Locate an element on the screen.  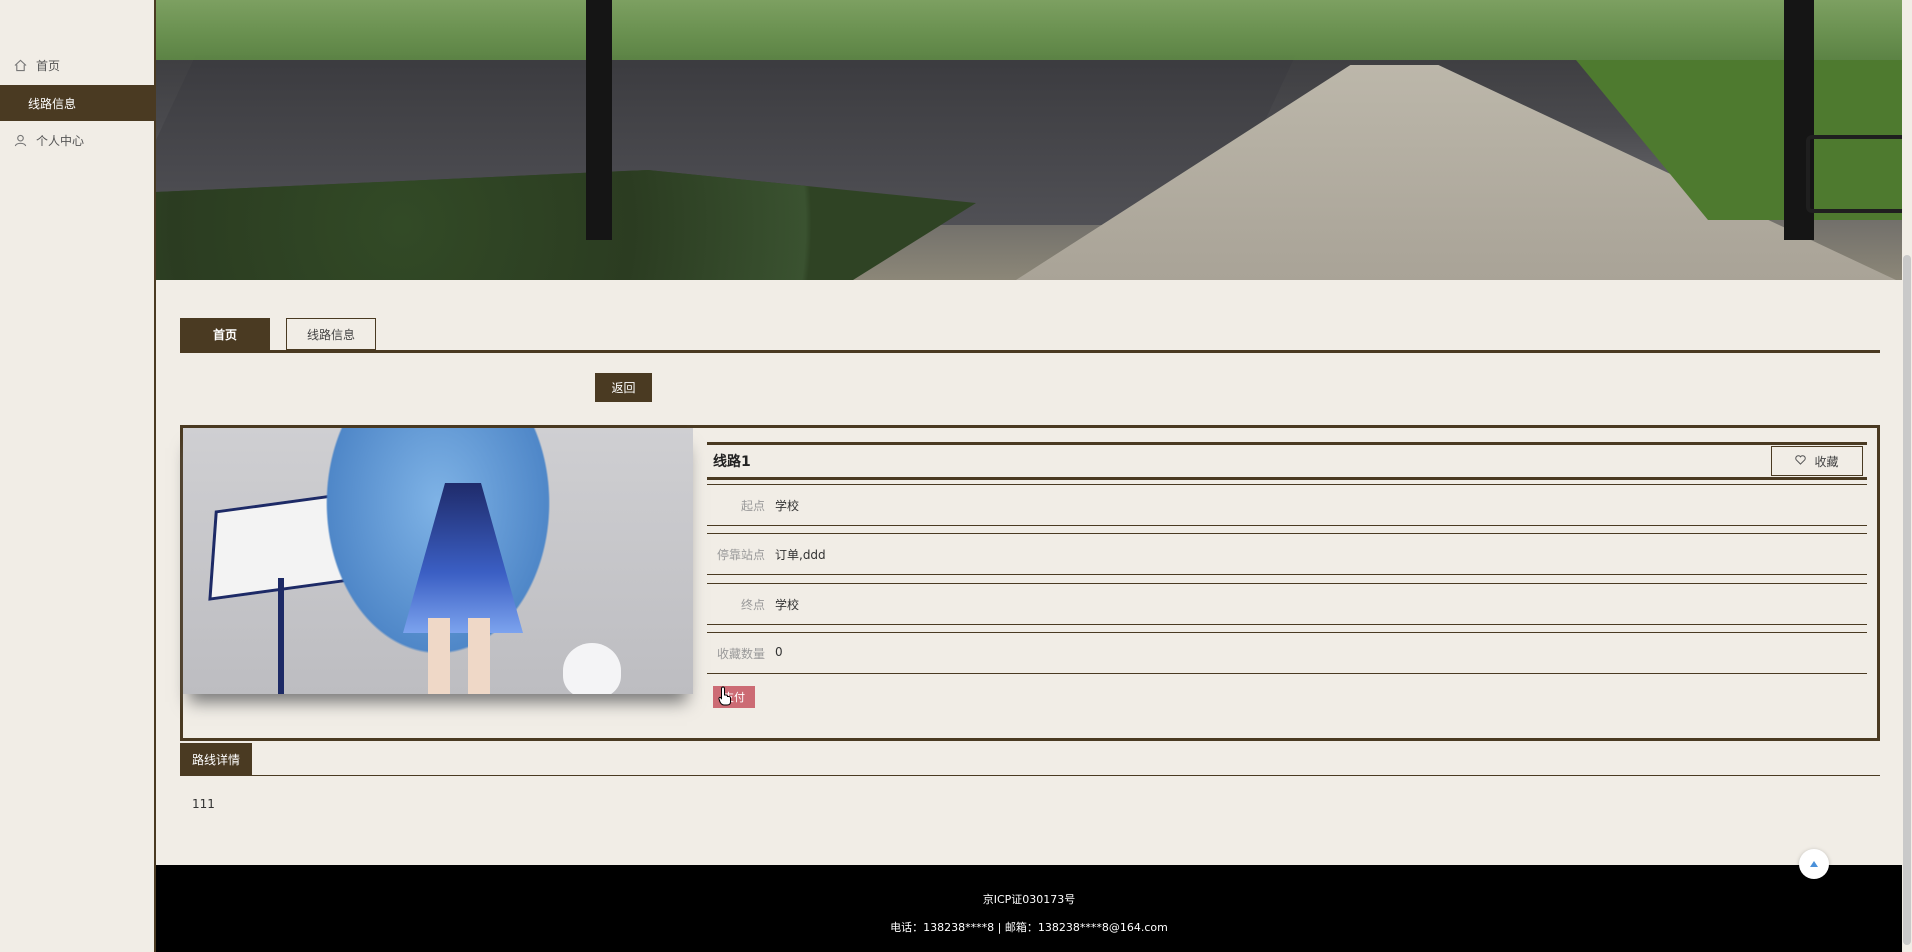
route-detail-text: 111 is located at coordinates (203, 804).